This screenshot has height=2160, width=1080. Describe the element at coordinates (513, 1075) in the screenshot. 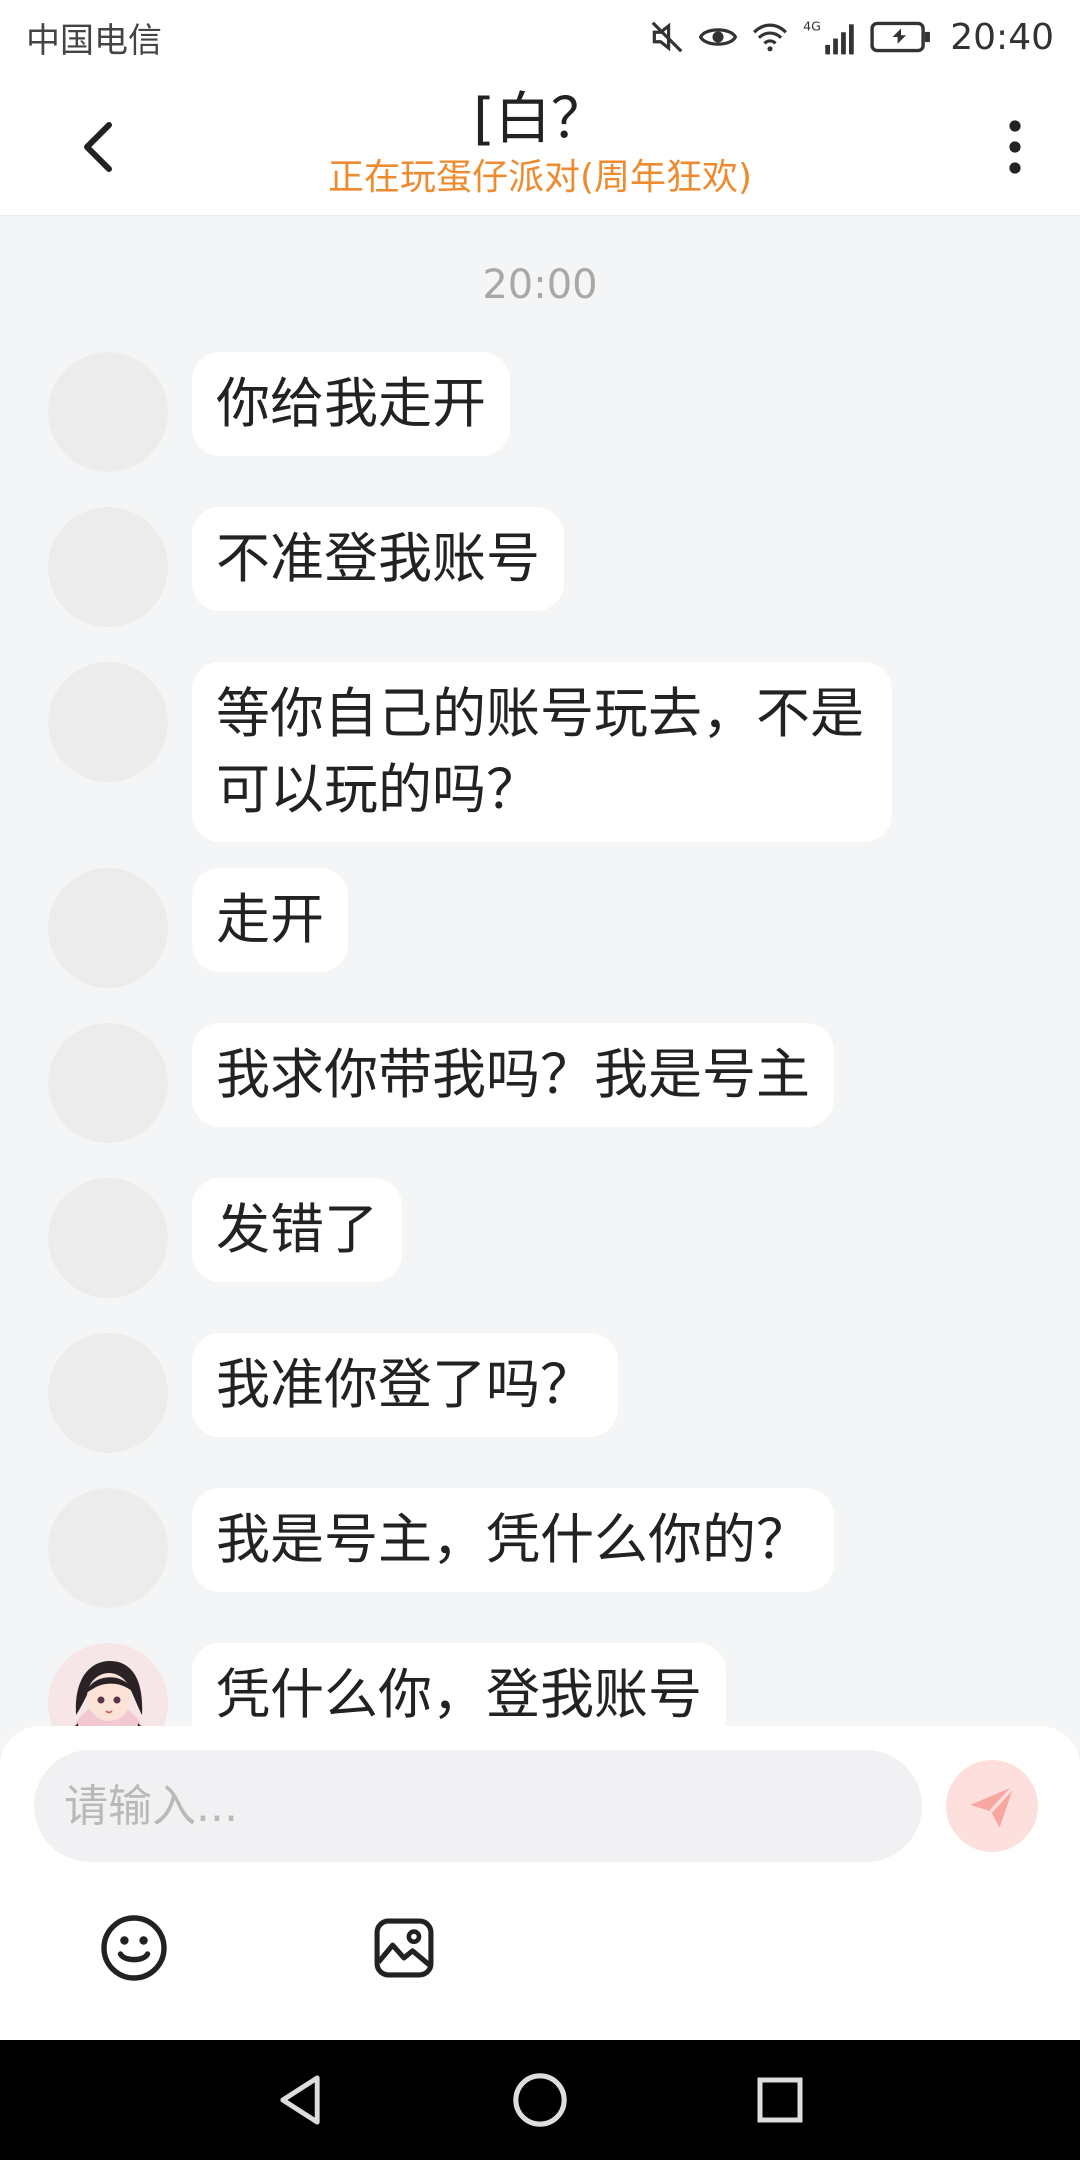

I see `message-bubble: 我求你带我吗？我是号主` at that location.